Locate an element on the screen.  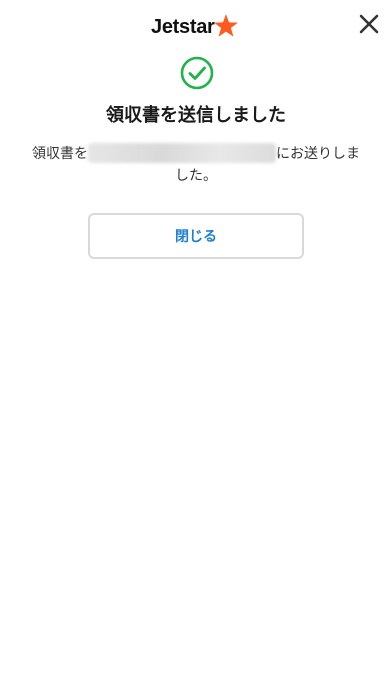
jetstar-logo: Jetstar is located at coordinates (195, 27).